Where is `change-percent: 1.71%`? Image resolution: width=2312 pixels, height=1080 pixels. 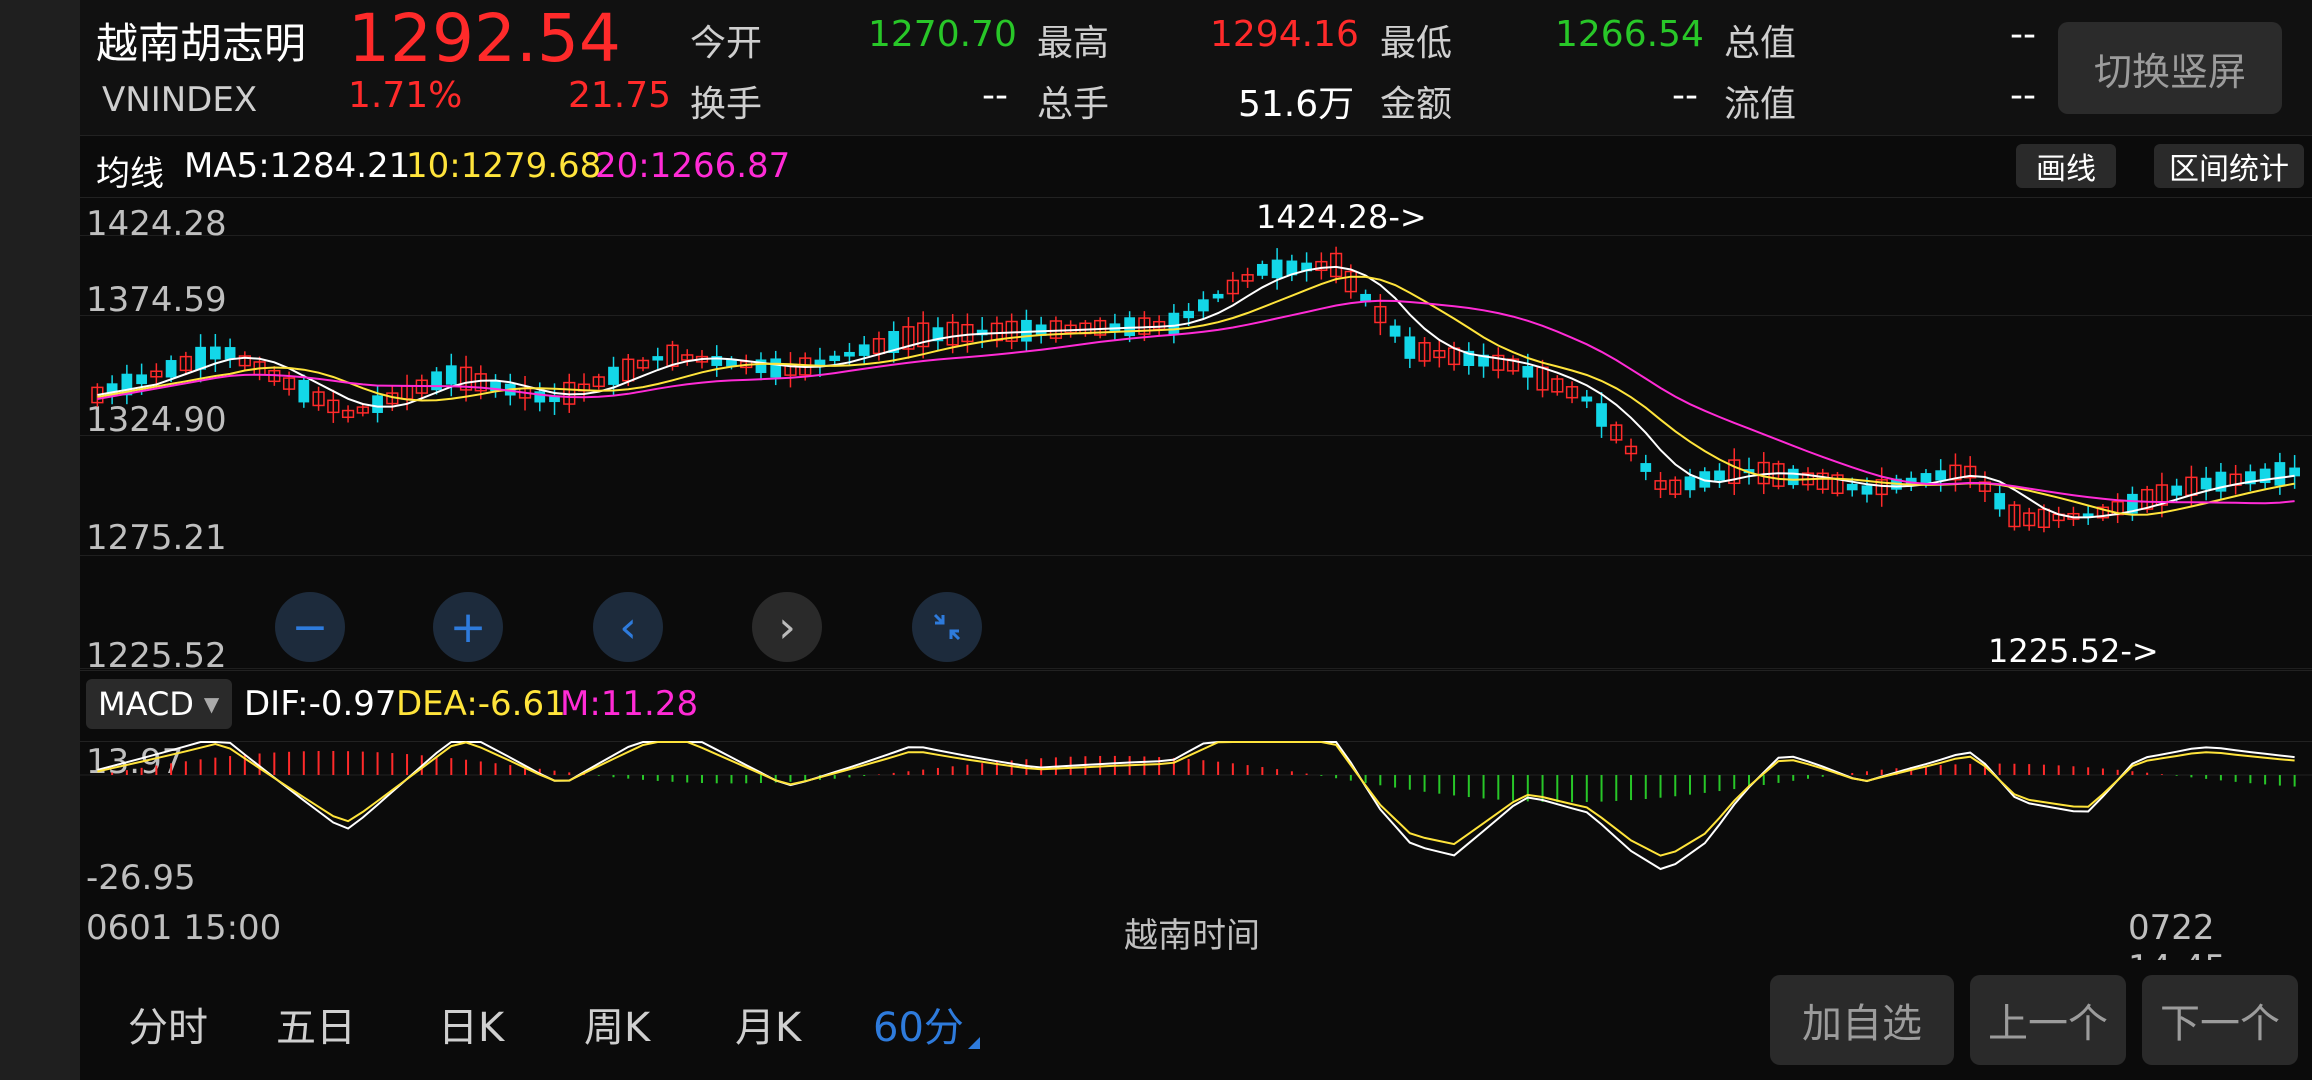
change-percent: 1.71% is located at coordinates (405, 95).